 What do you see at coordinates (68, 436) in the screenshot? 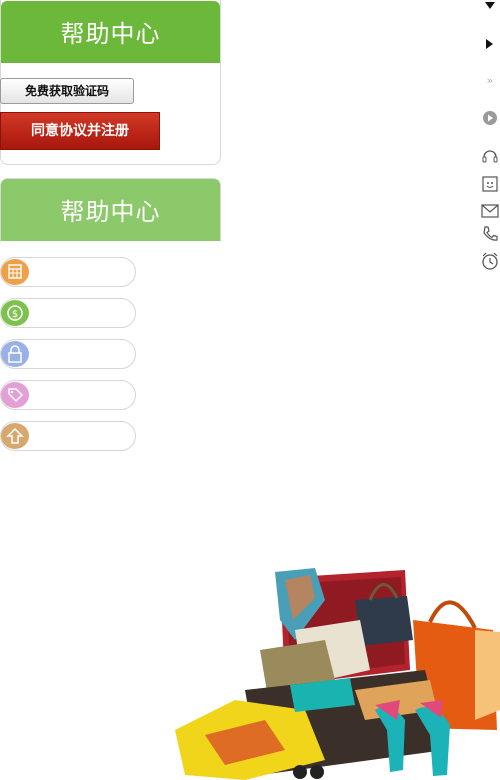
I see `menu-item-upload` at bounding box center [68, 436].